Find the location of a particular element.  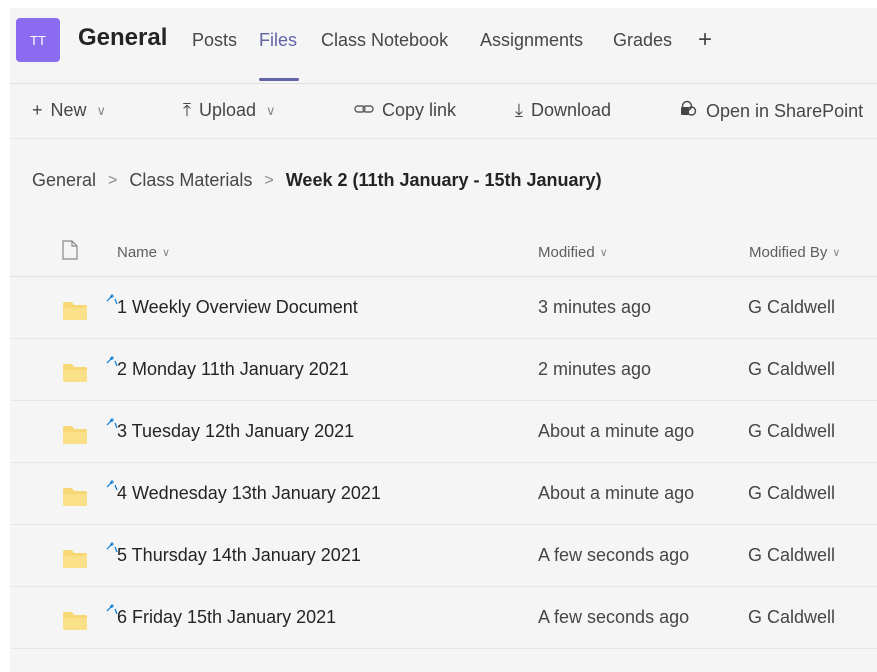

upload-label: Upload is located at coordinates (227, 110).